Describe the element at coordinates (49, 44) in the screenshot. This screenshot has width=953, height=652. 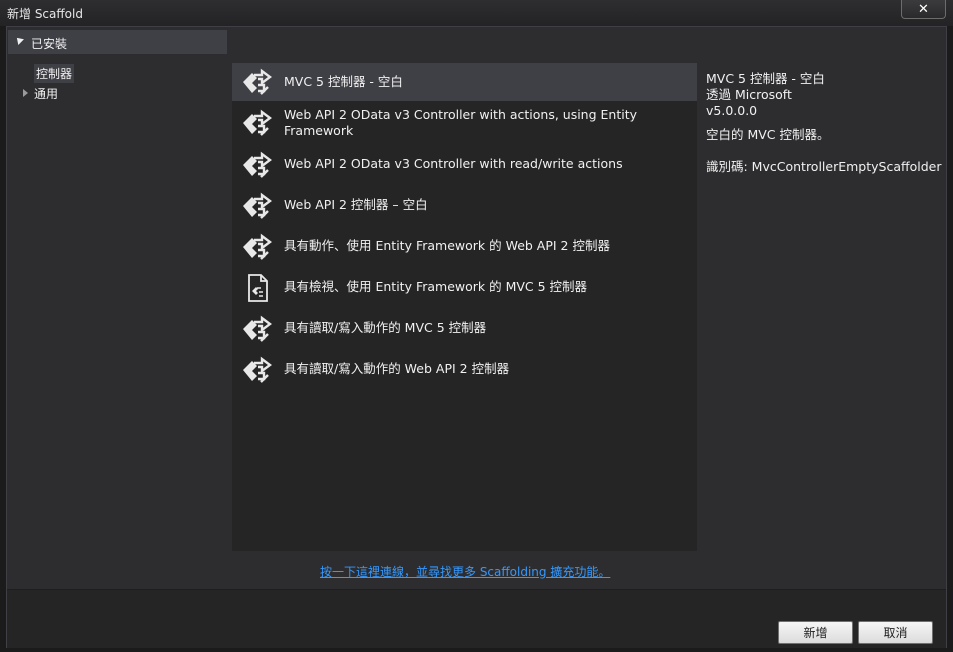
I see `installed-label: 已安裝` at that location.